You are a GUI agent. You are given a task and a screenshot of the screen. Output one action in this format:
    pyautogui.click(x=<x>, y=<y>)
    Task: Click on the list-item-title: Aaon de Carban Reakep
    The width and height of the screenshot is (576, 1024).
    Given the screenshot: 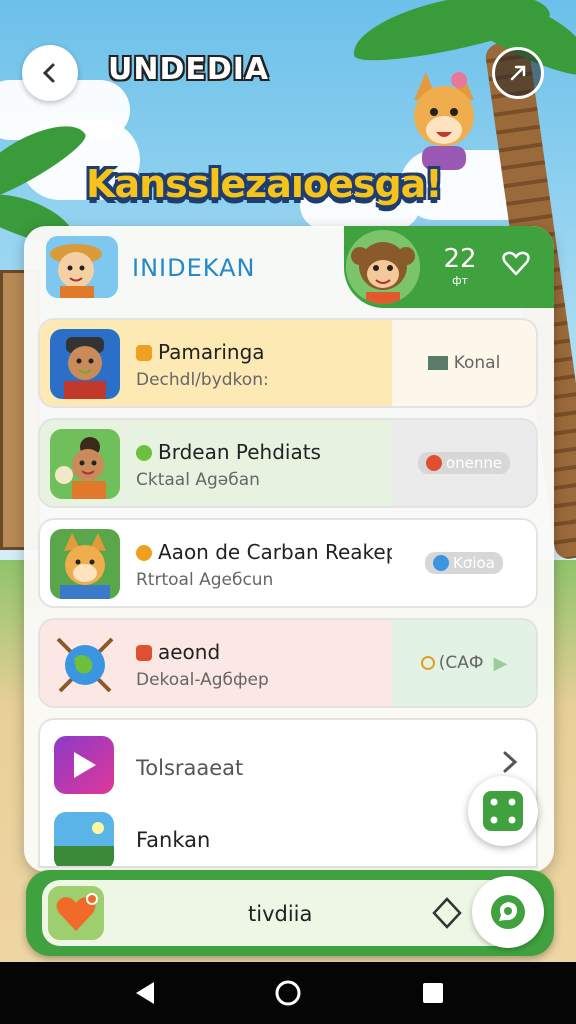 What is the action you would take?
    pyautogui.click(x=267, y=552)
    